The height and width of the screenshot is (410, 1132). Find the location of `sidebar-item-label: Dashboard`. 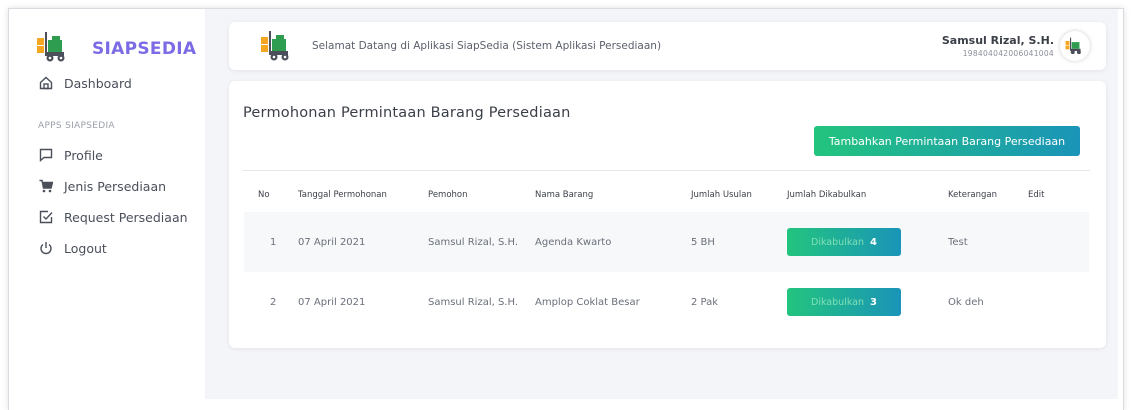

sidebar-item-label: Dashboard is located at coordinates (98, 83).